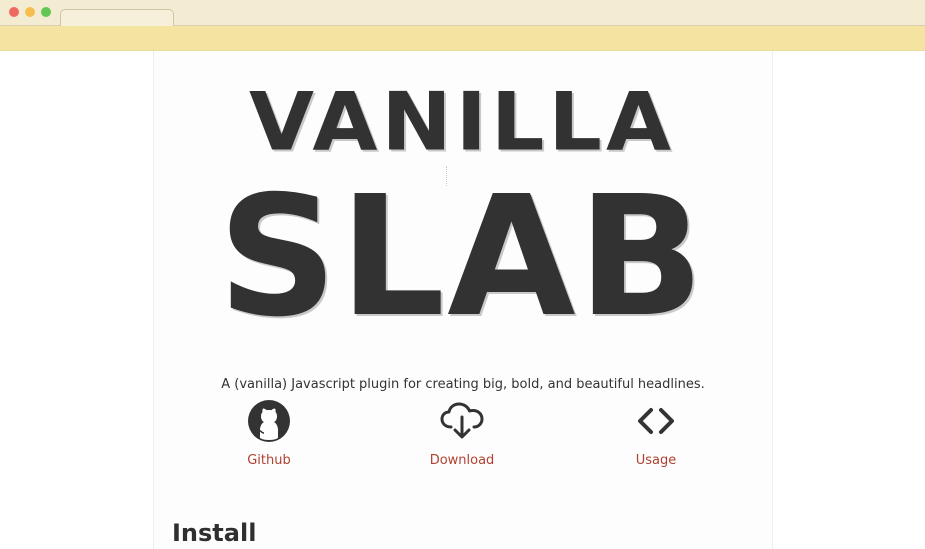 This screenshot has width=925, height=549. I want to click on github-icon, so click(269, 421).